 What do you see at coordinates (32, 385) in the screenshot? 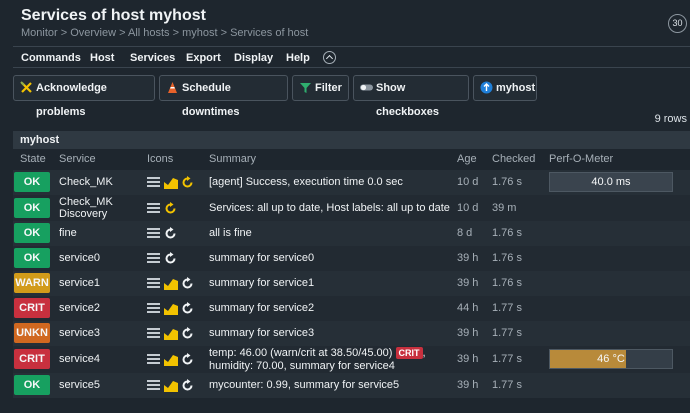
I see `state-badge: OK` at bounding box center [32, 385].